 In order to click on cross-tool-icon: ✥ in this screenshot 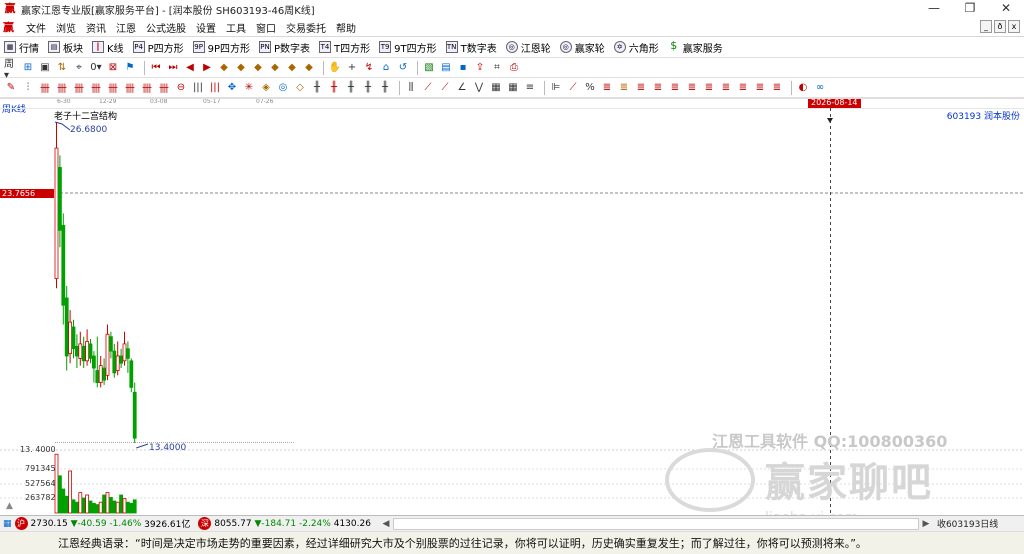, I will do `click(232, 88)`.